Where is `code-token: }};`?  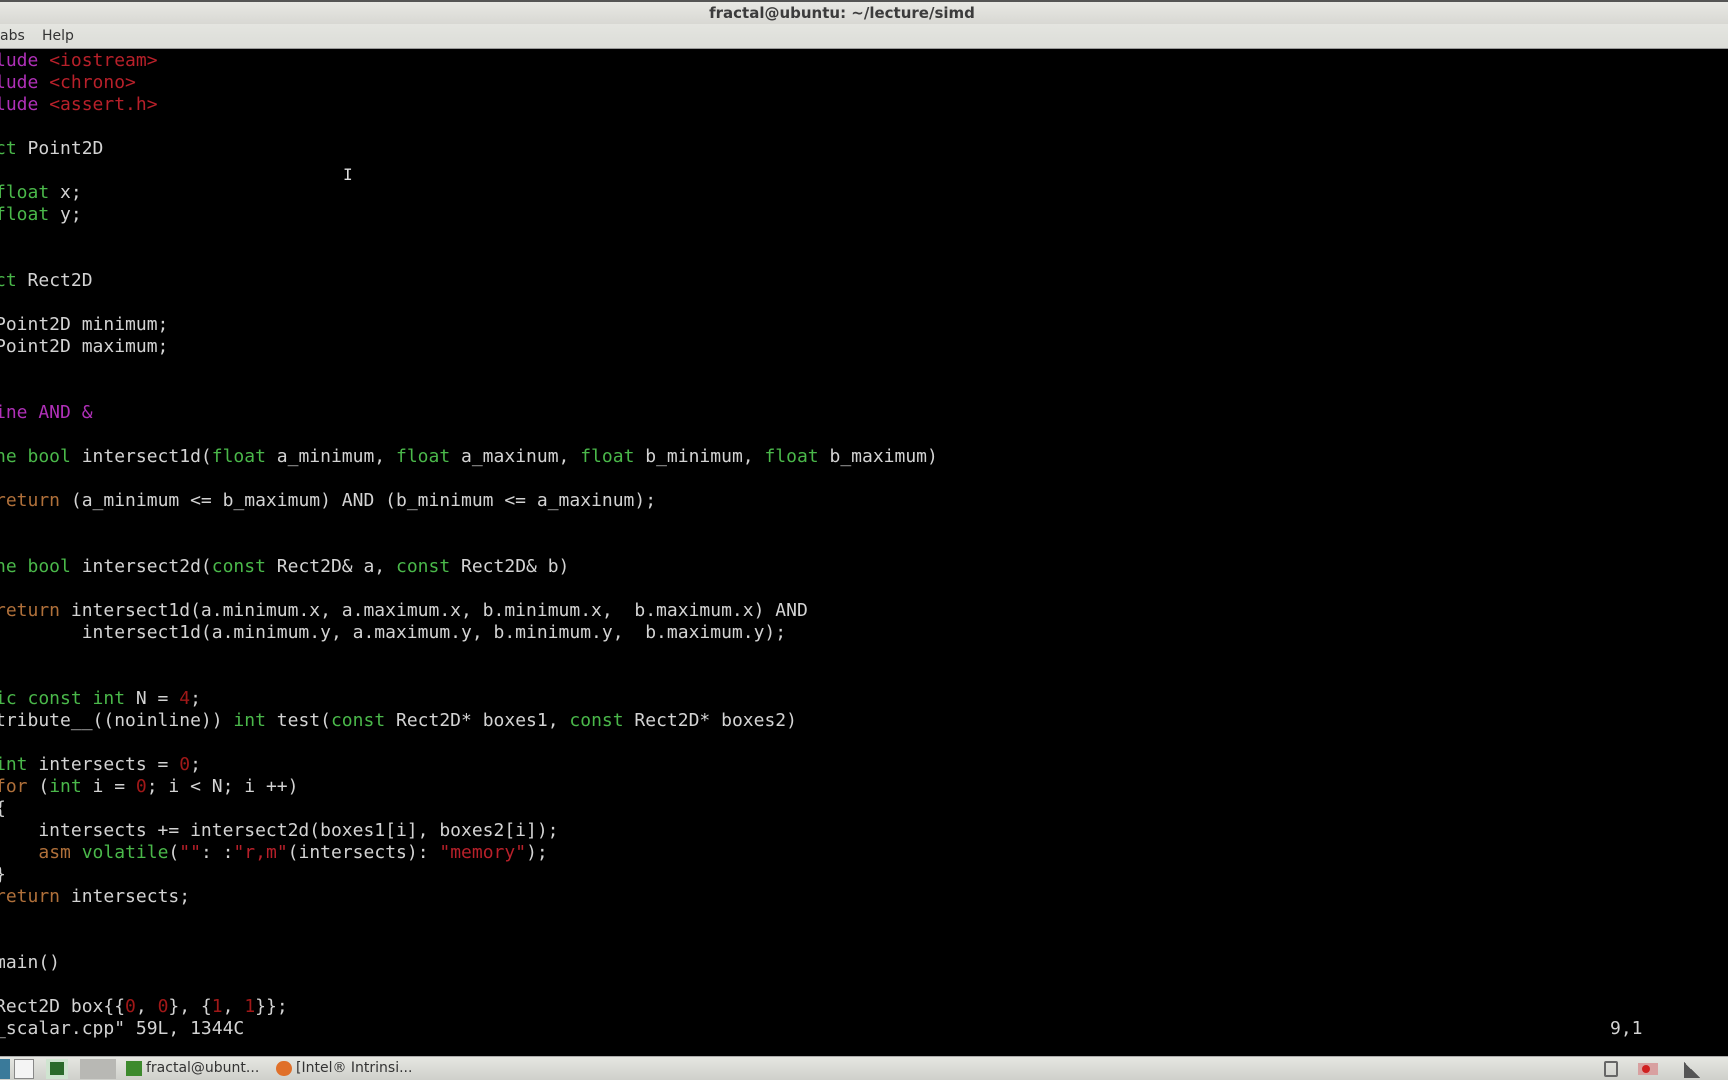 code-token: }}; is located at coordinates (271, 1006).